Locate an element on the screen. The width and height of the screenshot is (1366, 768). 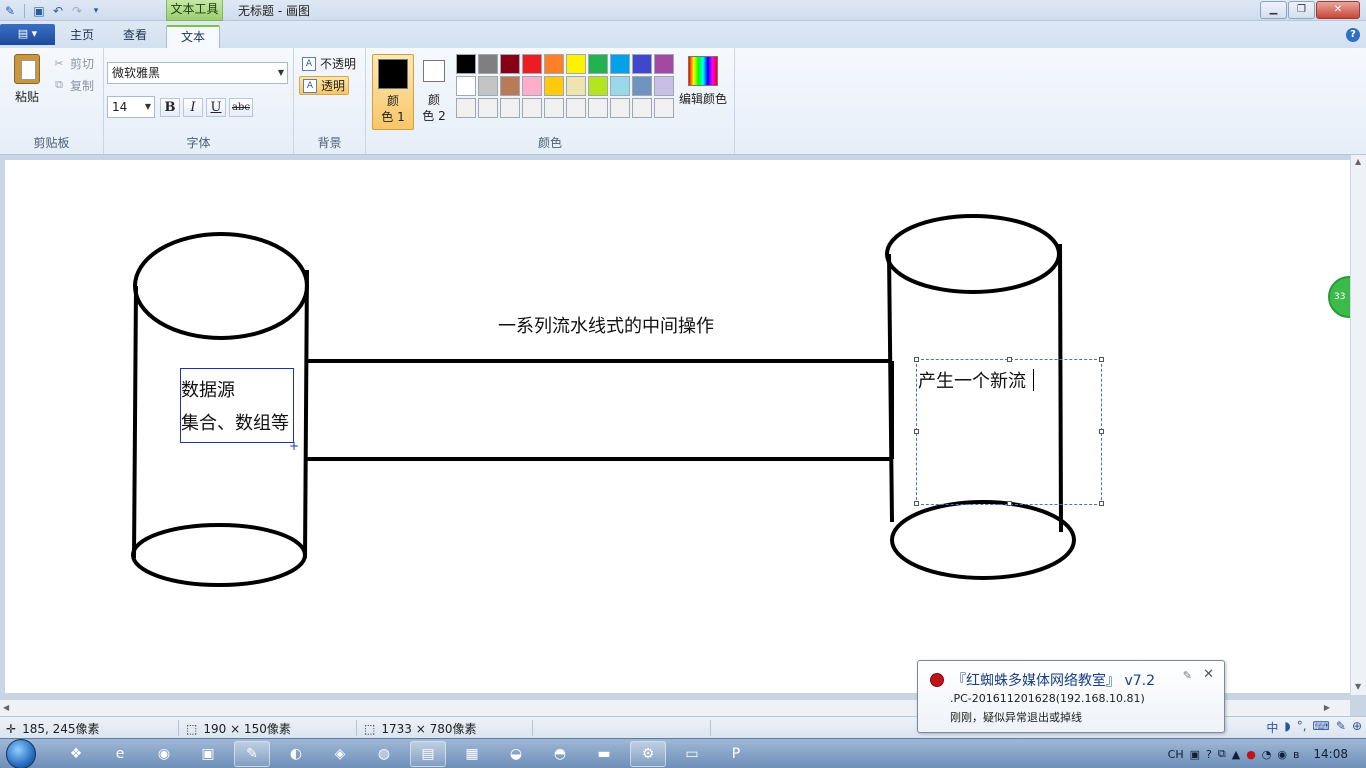
resize-handle-top-right is located at coordinates (1101, 359).